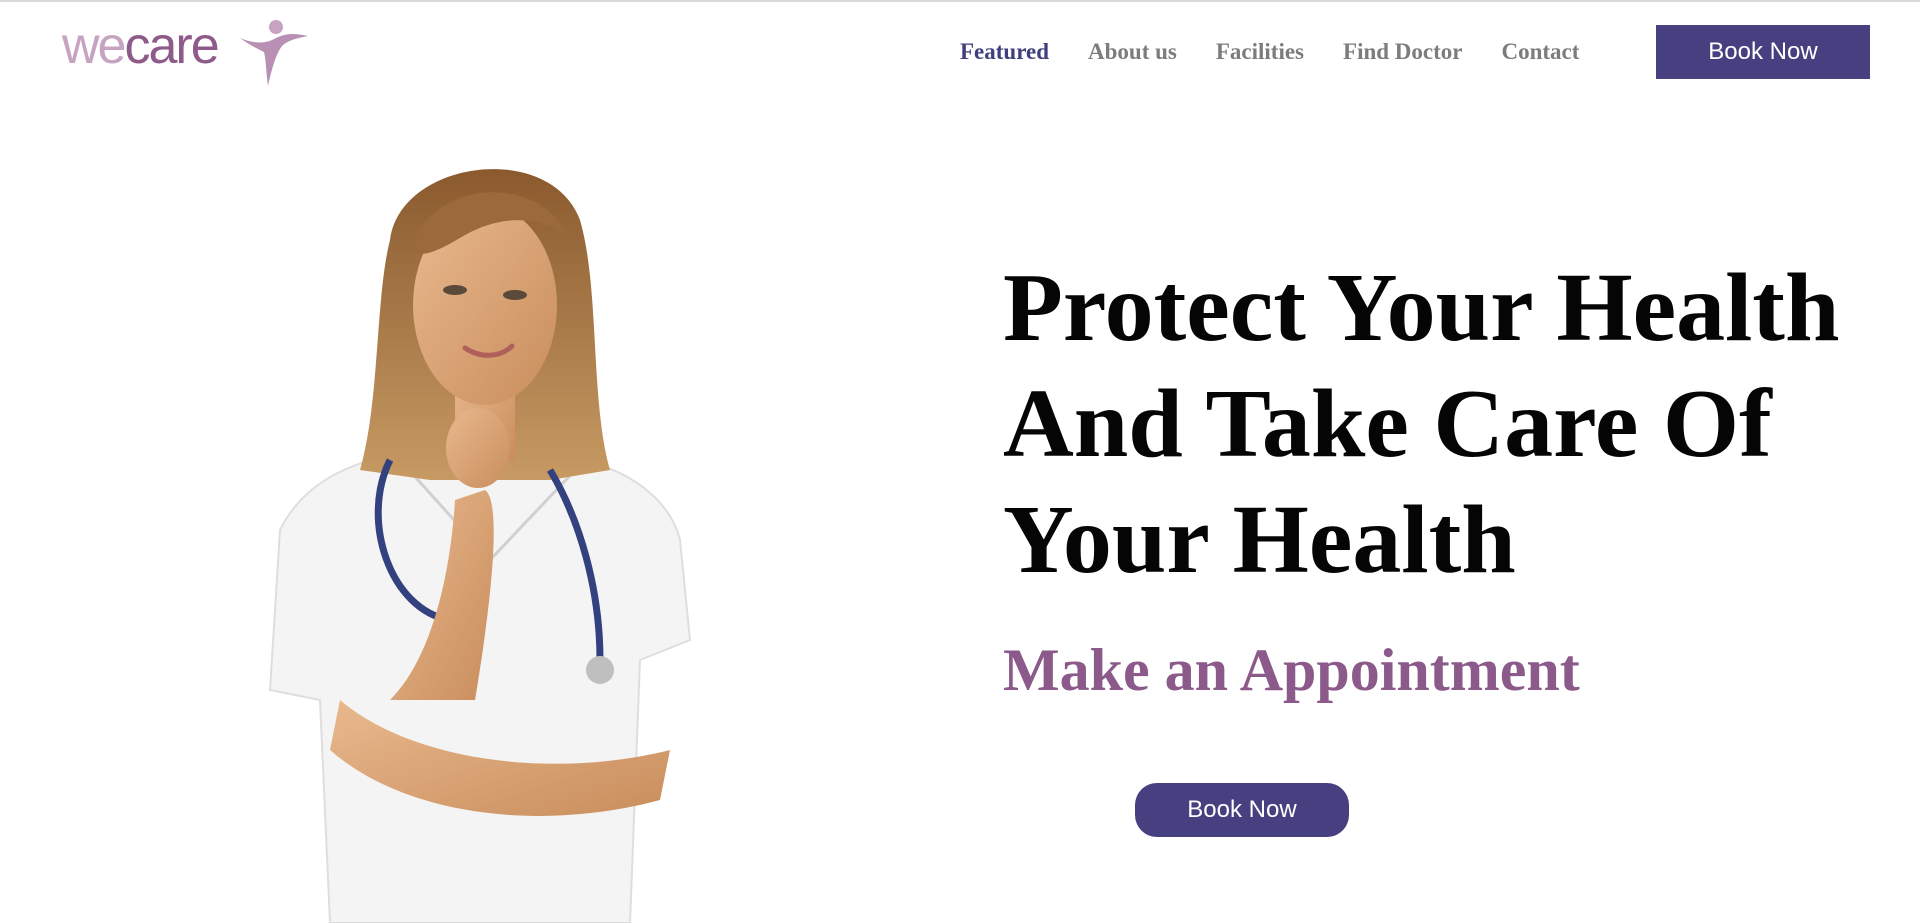 This screenshot has height=923, width=1920. Describe the element at coordinates (171, 46) in the screenshot. I see `logo-care: care` at that location.